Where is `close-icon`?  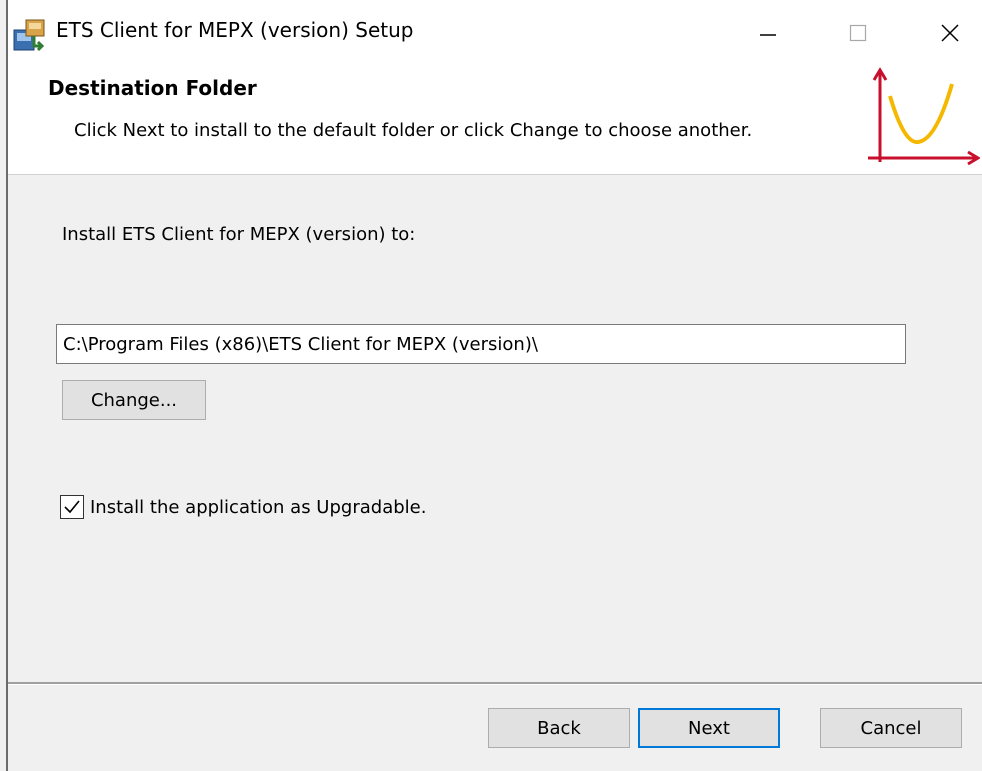
close-icon is located at coordinates (950, 33).